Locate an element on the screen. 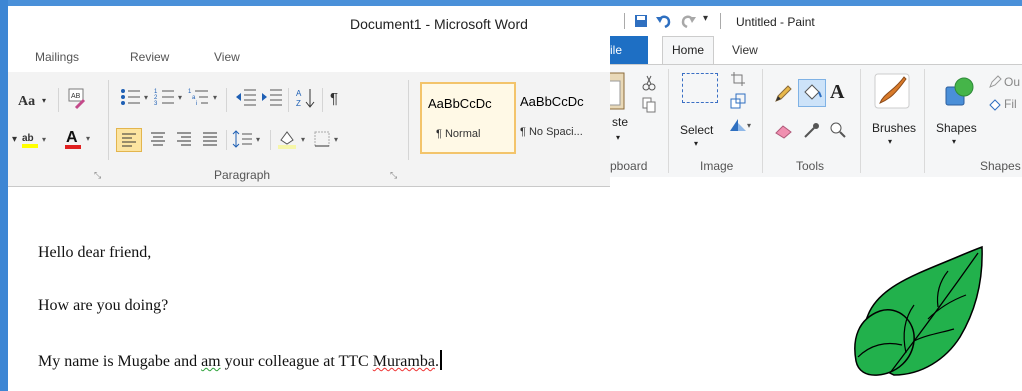 The image size is (1022, 391). clipboard-group-label: pboard is located at coordinates (629, 166).